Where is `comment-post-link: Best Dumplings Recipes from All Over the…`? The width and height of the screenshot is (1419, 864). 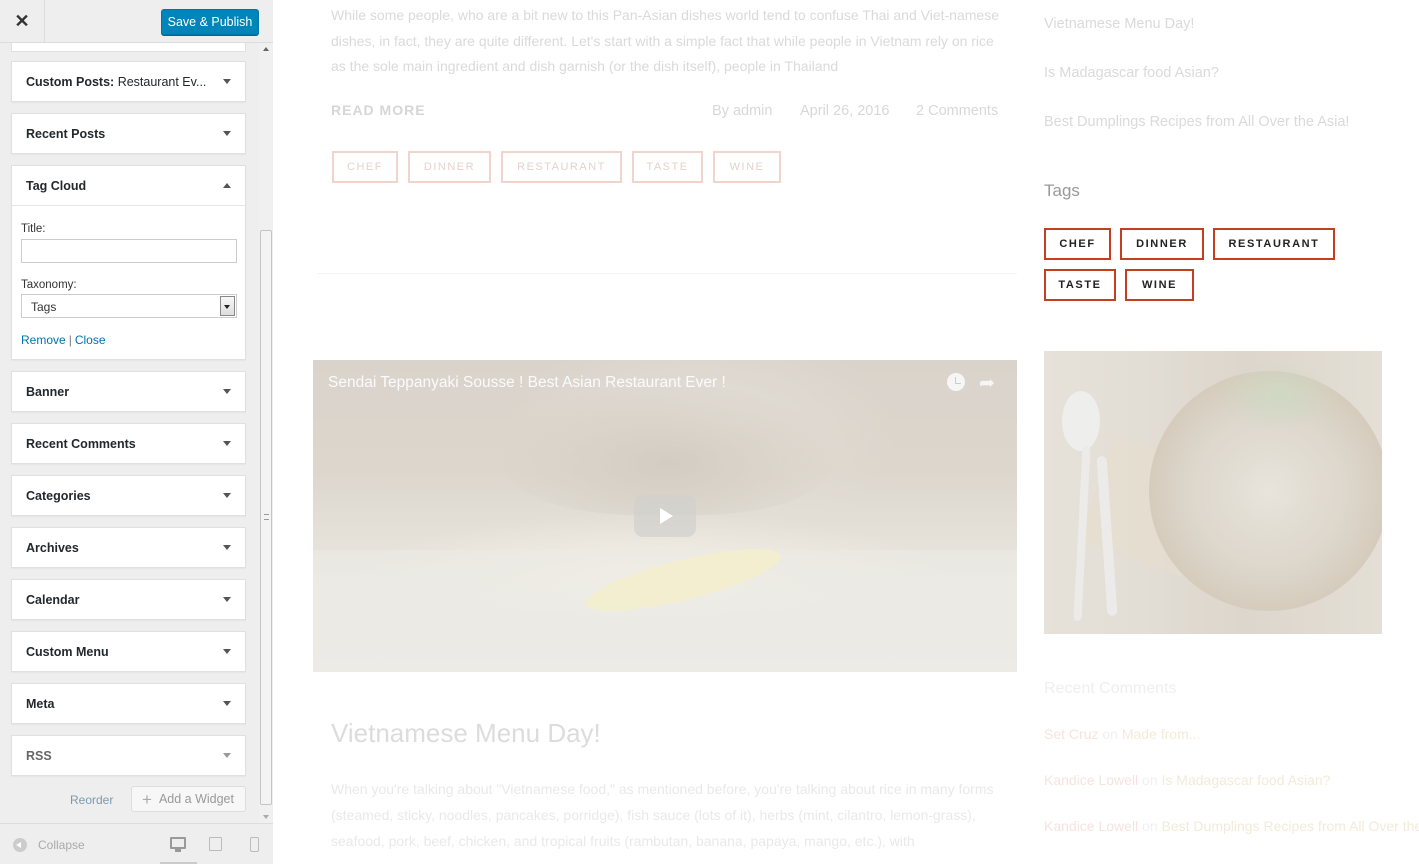
comment-post-link: Best Dumplings Recipes from All Over the… is located at coordinates (1290, 826).